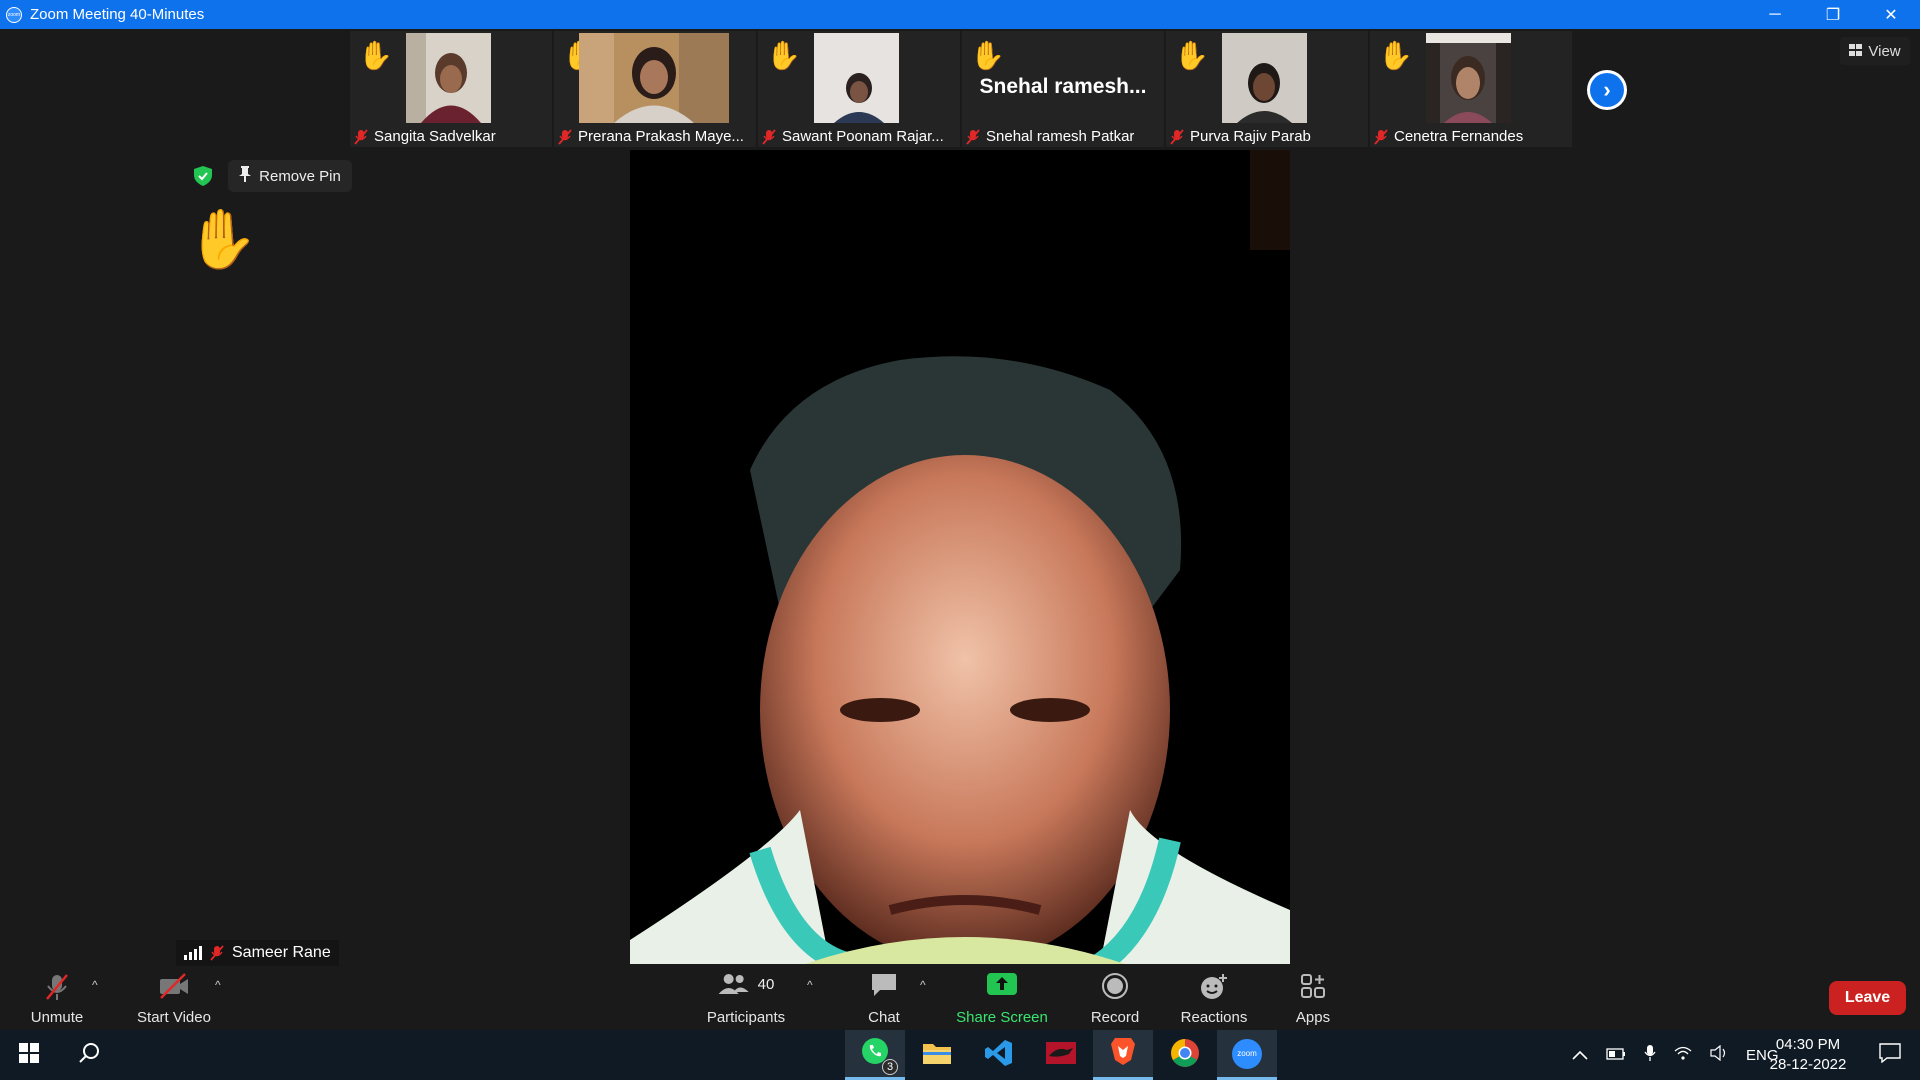  What do you see at coordinates (117, 14) in the screenshot?
I see `window-title: Zoom Meeting 40-Minutes` at bounding box center [117, 14].